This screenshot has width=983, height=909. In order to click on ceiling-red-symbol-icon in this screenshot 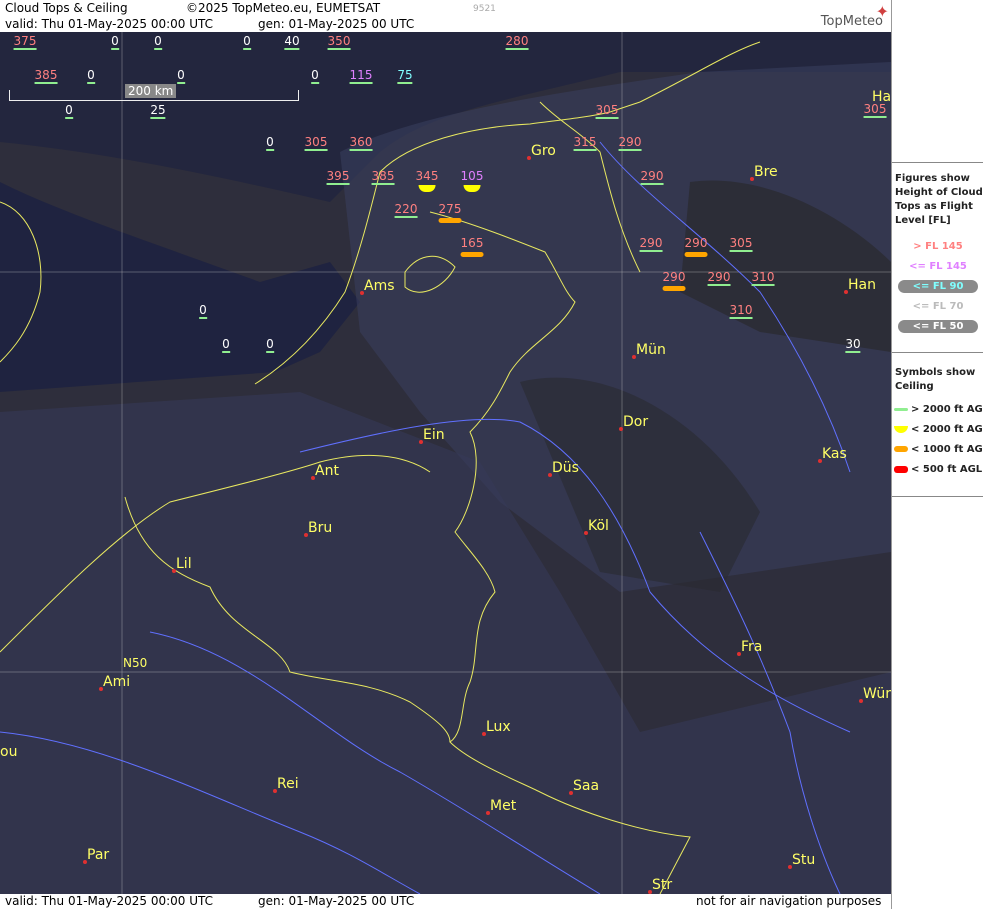, I will do `click(901, 469)`.